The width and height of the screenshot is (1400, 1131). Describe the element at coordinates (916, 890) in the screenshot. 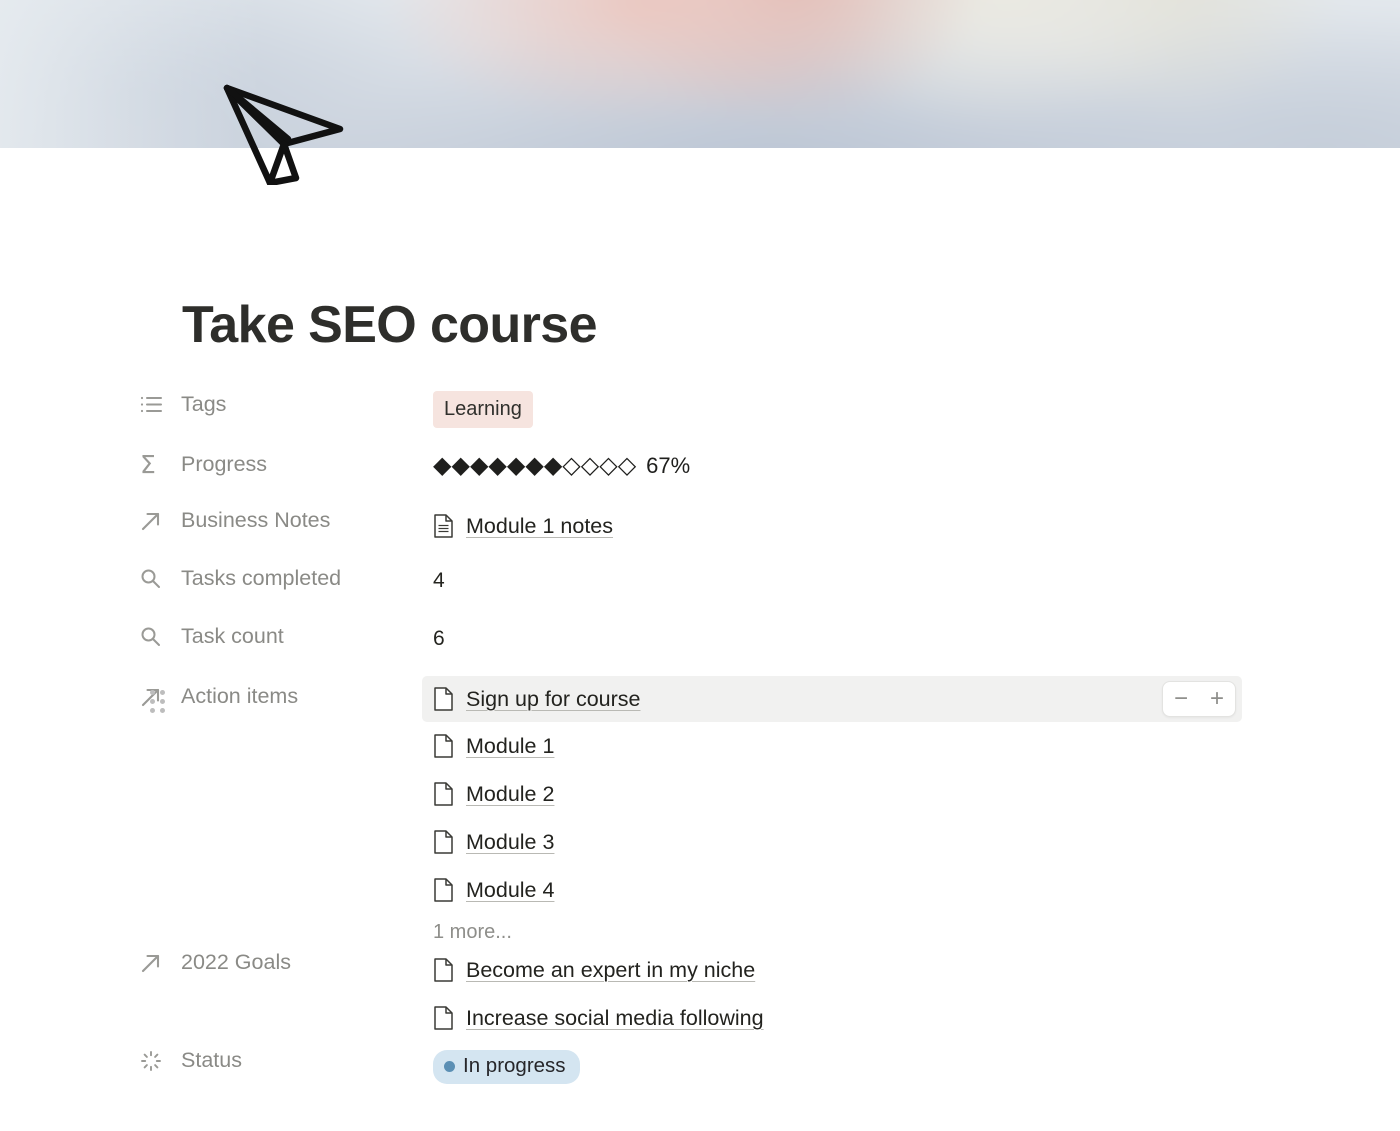

I see `relation-item: Module 4` at that location.